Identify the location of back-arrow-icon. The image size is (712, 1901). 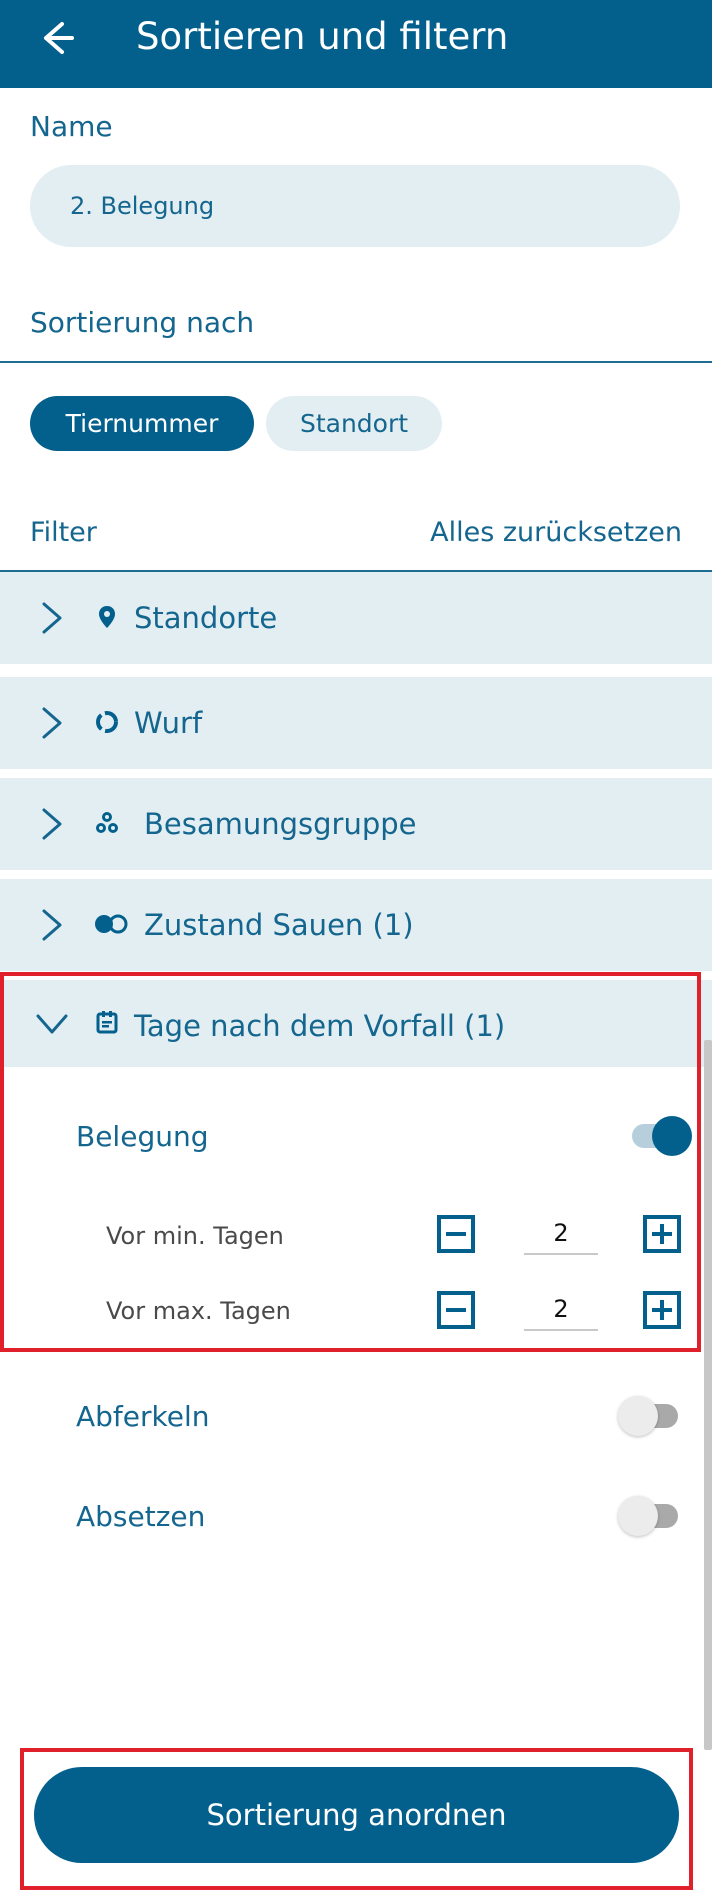
(56, 38).